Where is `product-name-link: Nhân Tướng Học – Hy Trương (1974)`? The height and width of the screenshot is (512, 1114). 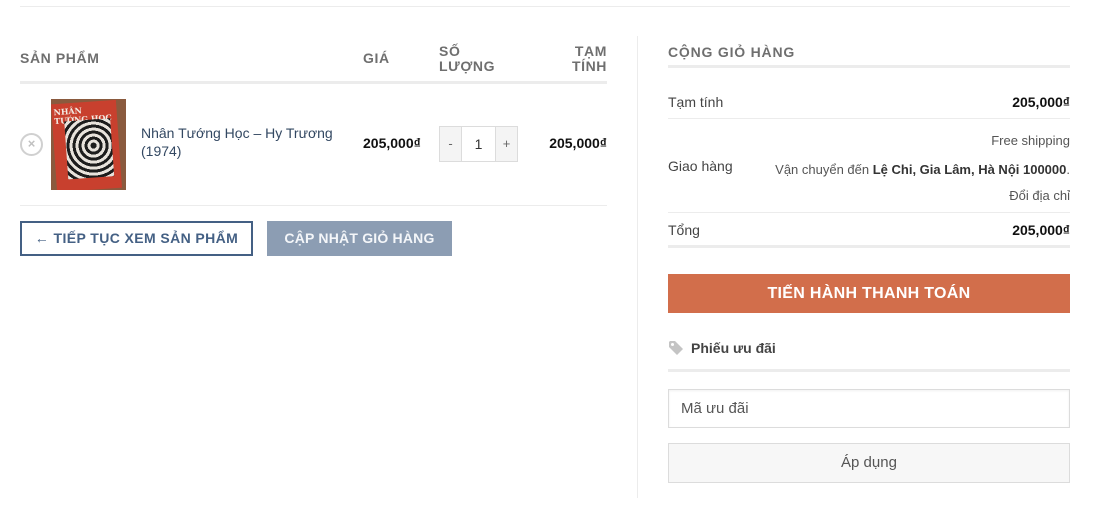
product-name-link: Nhân Tướng Học – Hy Trương (1974) is located at coordinates (246, 142).